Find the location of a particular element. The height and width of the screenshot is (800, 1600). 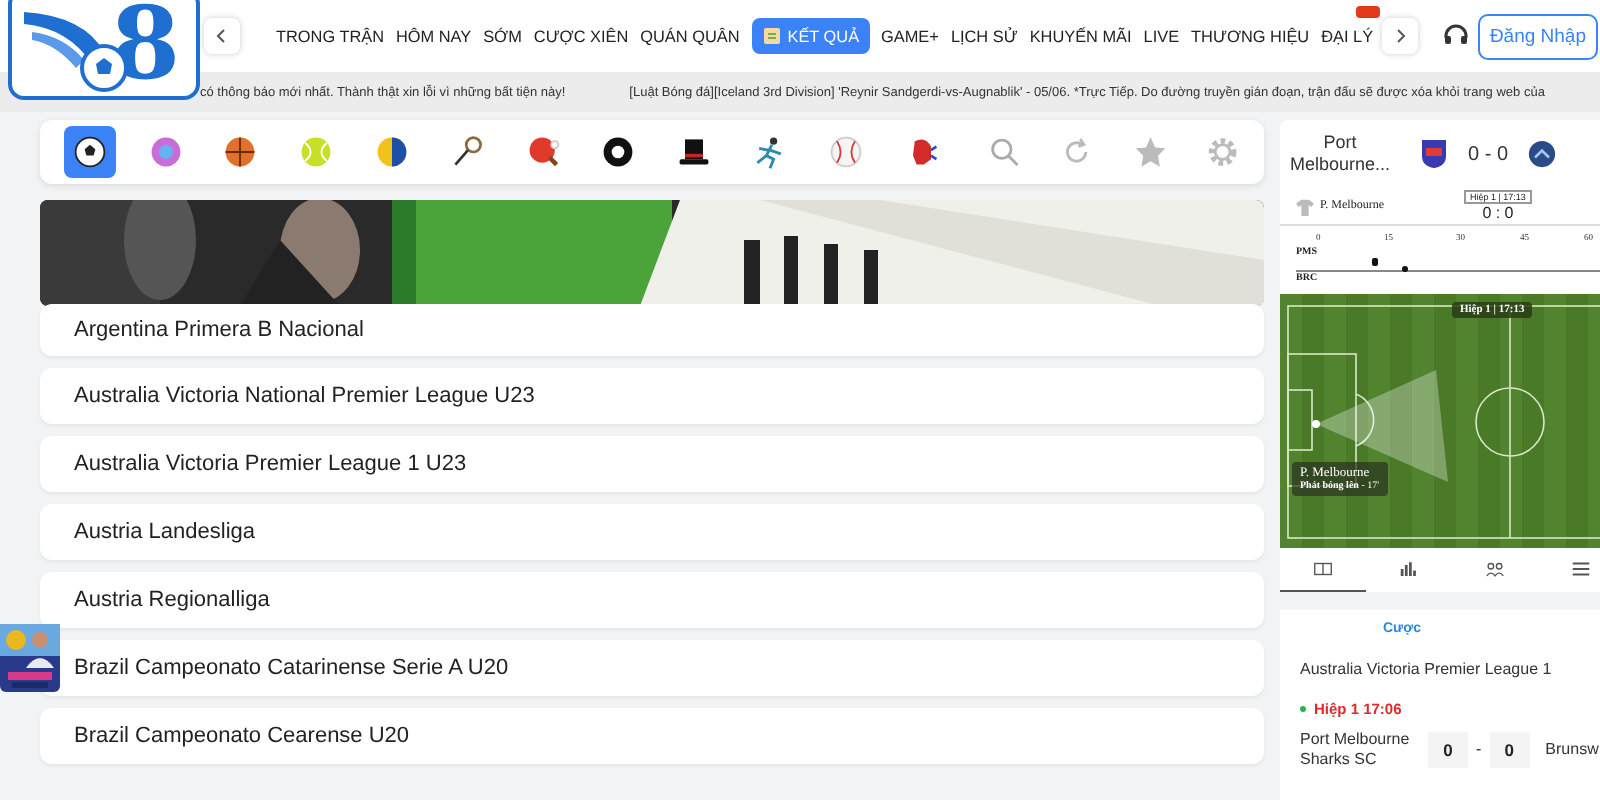

league-row: Australia Victoria Premier League 1 U23 is located at coordinates (652, 464).